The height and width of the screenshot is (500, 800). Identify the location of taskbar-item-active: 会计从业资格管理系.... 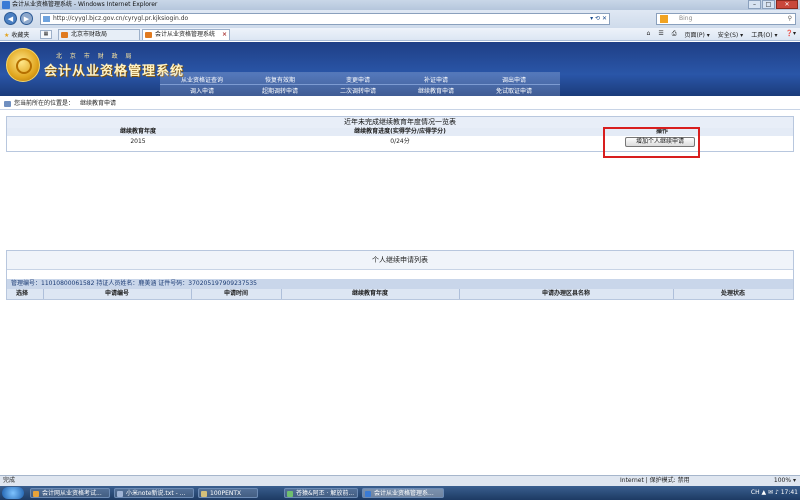
(403, 493).